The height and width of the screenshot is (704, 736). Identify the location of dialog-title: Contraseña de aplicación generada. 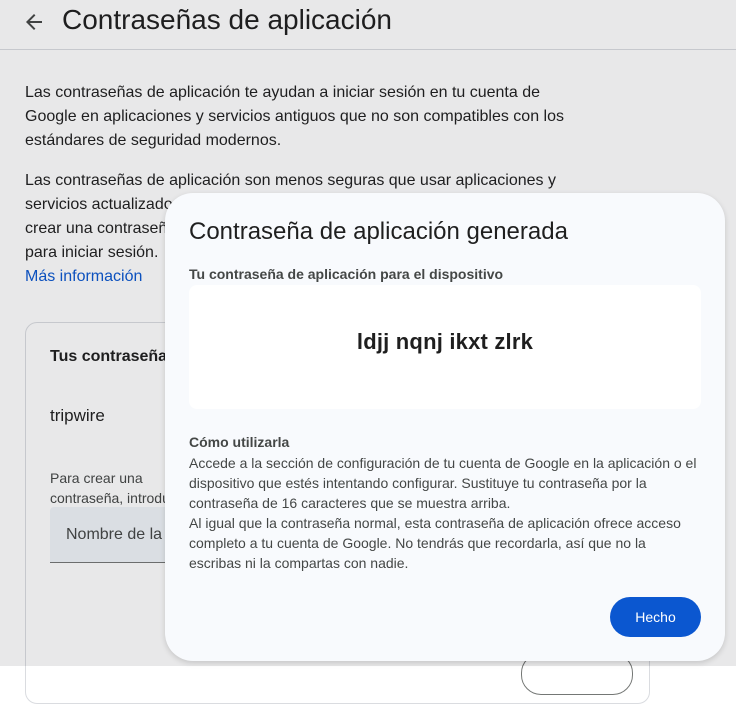
(378, 231).